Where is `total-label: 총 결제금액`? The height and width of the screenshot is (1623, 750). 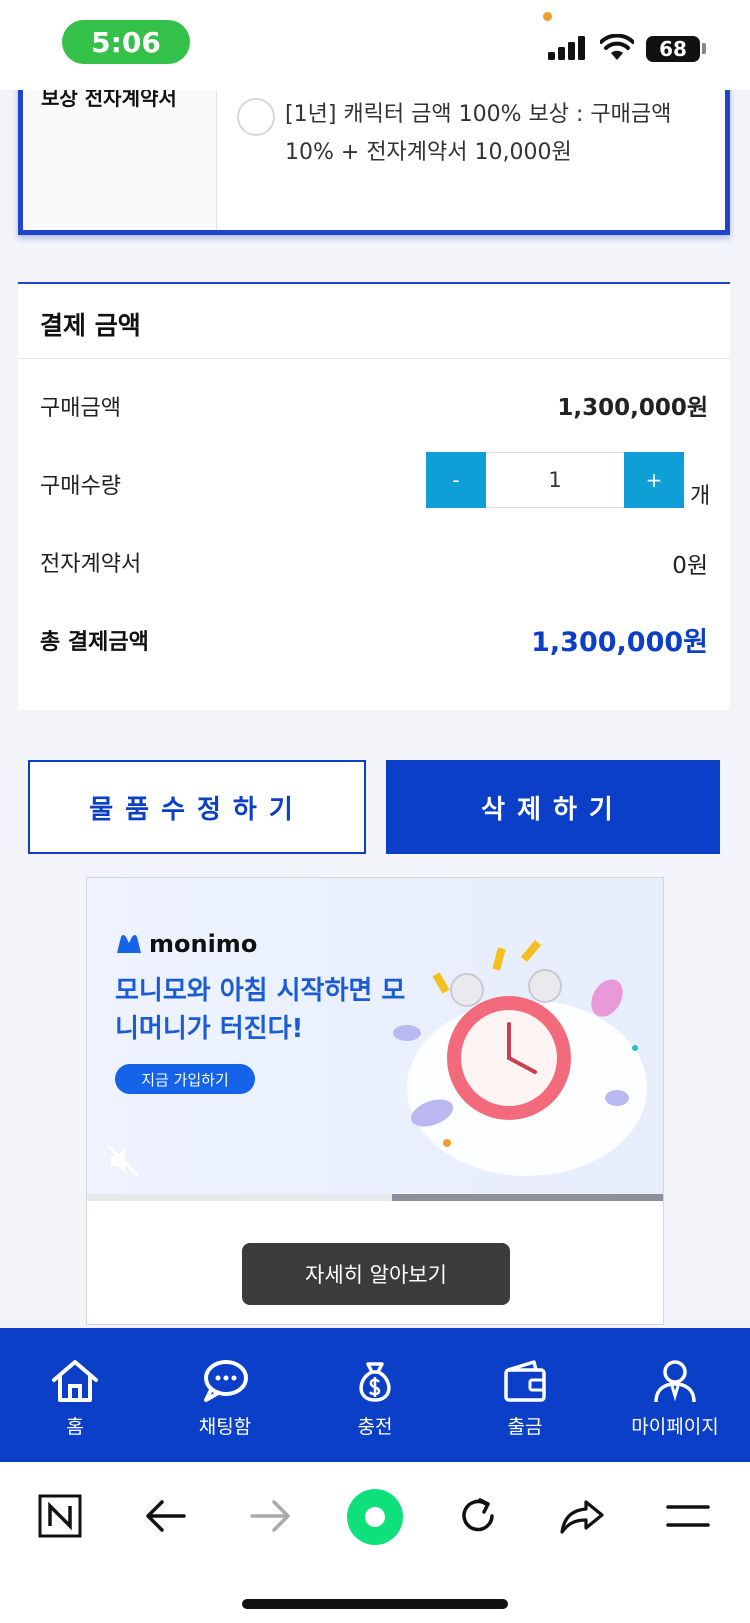
total-label: 총 결제금액 is located at coordinates (94, 642).